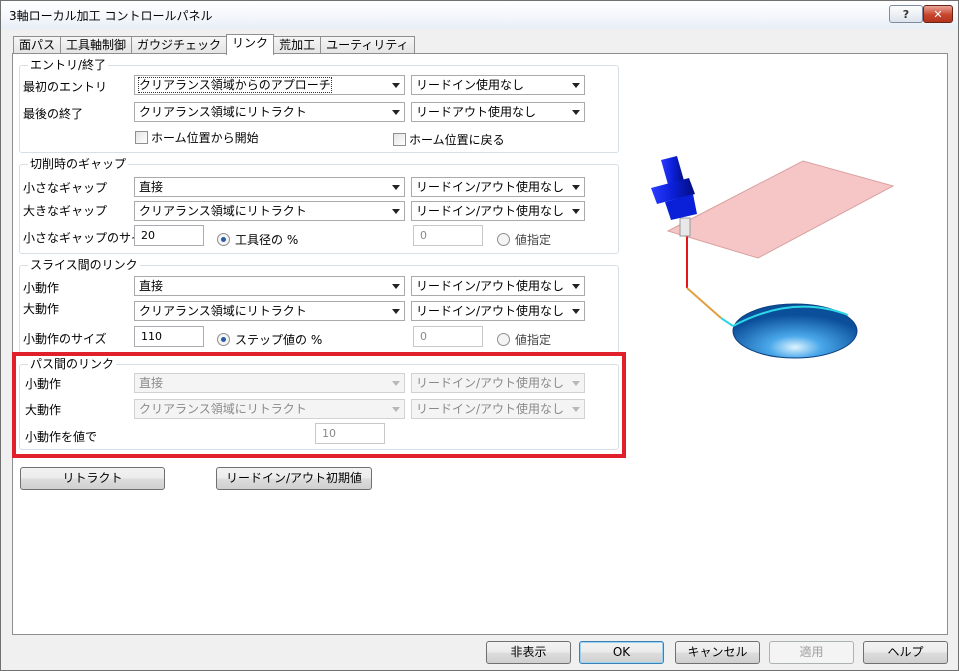 The height and width of the screenshot is (671, 959). I want to click on first-entry-lead-dropdown: リードイン使用なし, so click(498, 85).